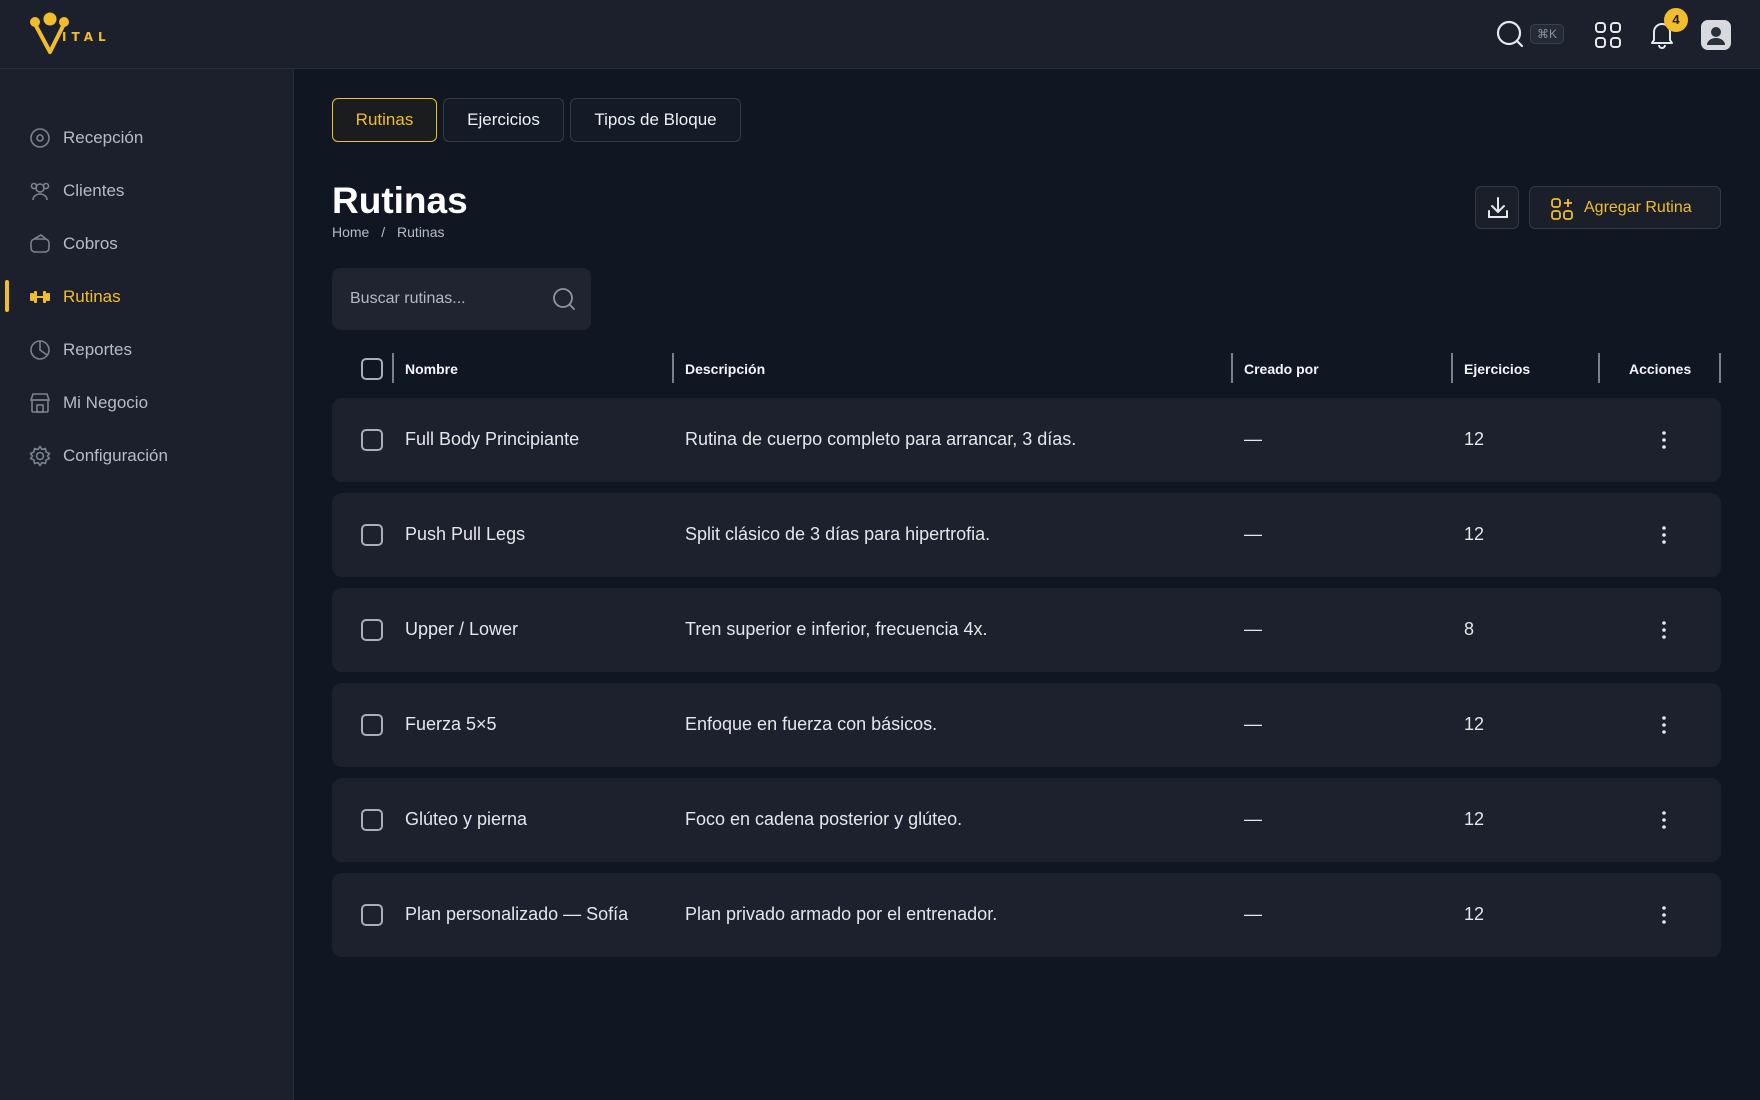 Image resolution: width=1760 pixels, height=1100 pixels. What do you see at coordinates (40, 403) in the screenshot?
I see `store-icon` at bounding box center [40, 403].